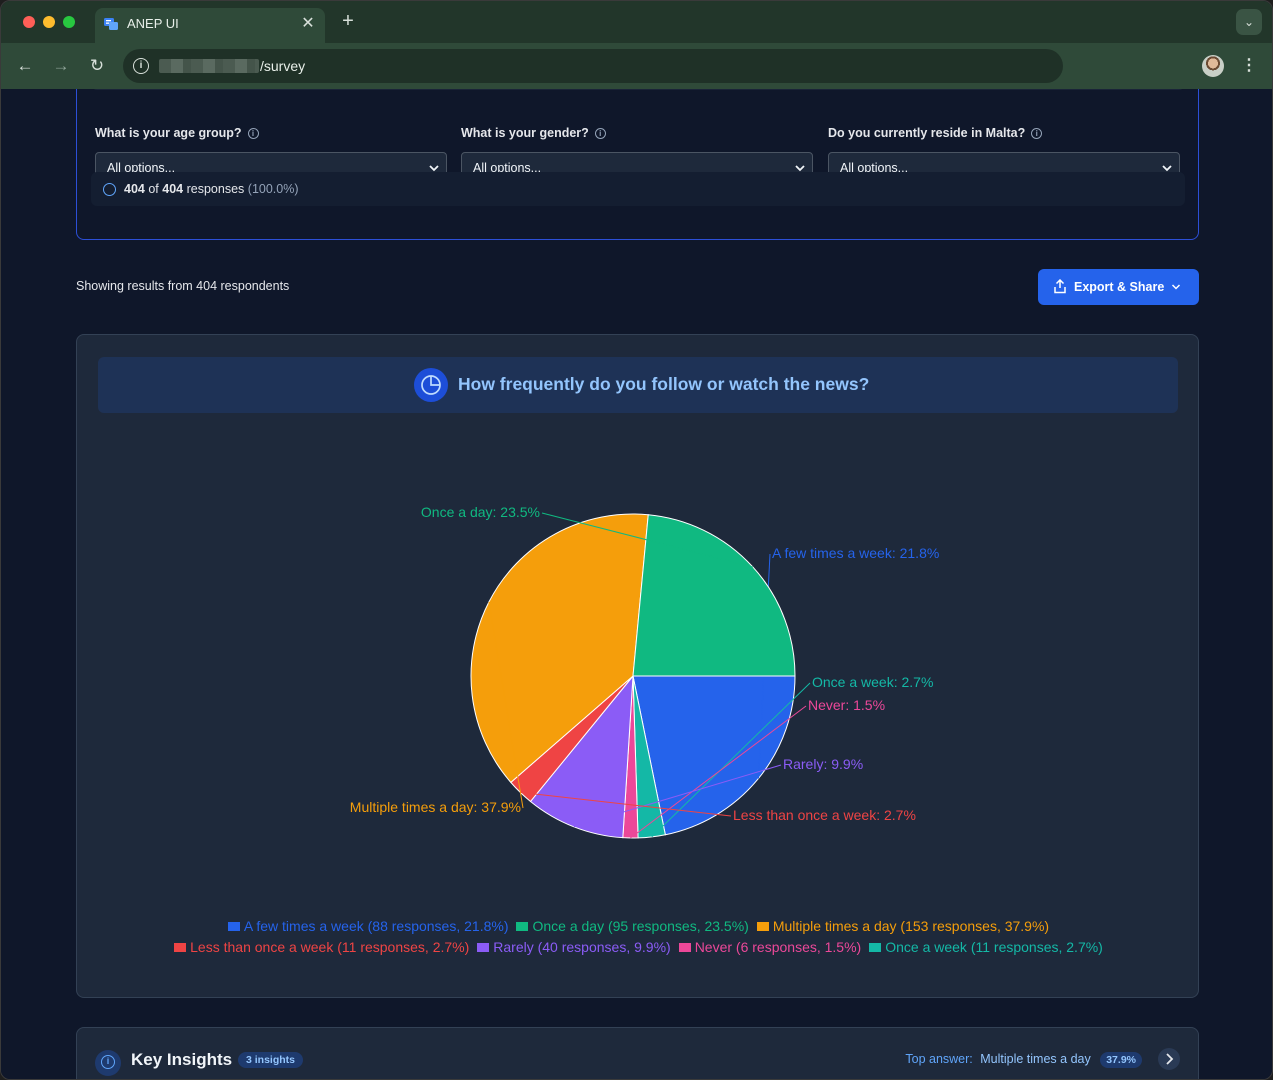  What do you see at coordinates (376, 926) in the screenshot?
I see `legend-label: A few times a week (88 responses, 21.8%)` at bounding box center [376, 926].